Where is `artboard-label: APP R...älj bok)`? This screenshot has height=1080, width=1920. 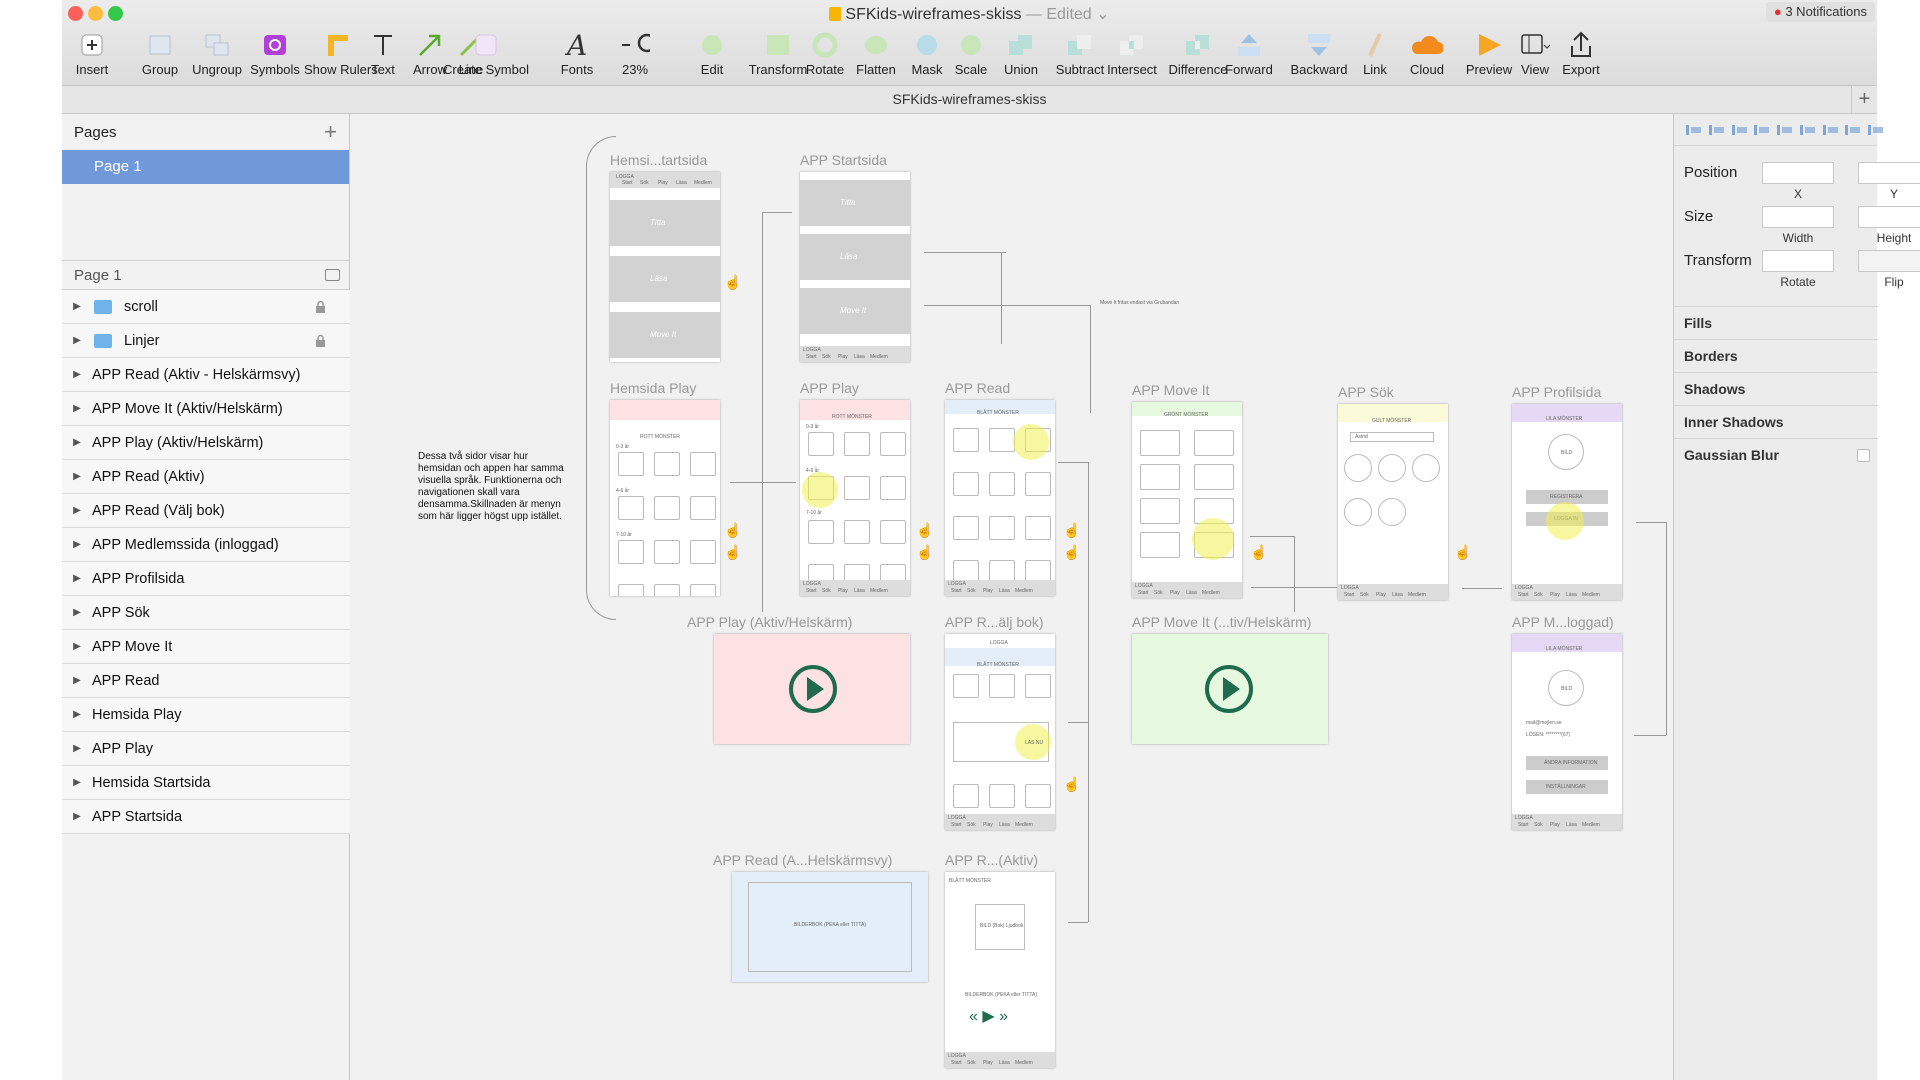 artboard-label: APP R...älj bok) is located at coordinates (994, 622).